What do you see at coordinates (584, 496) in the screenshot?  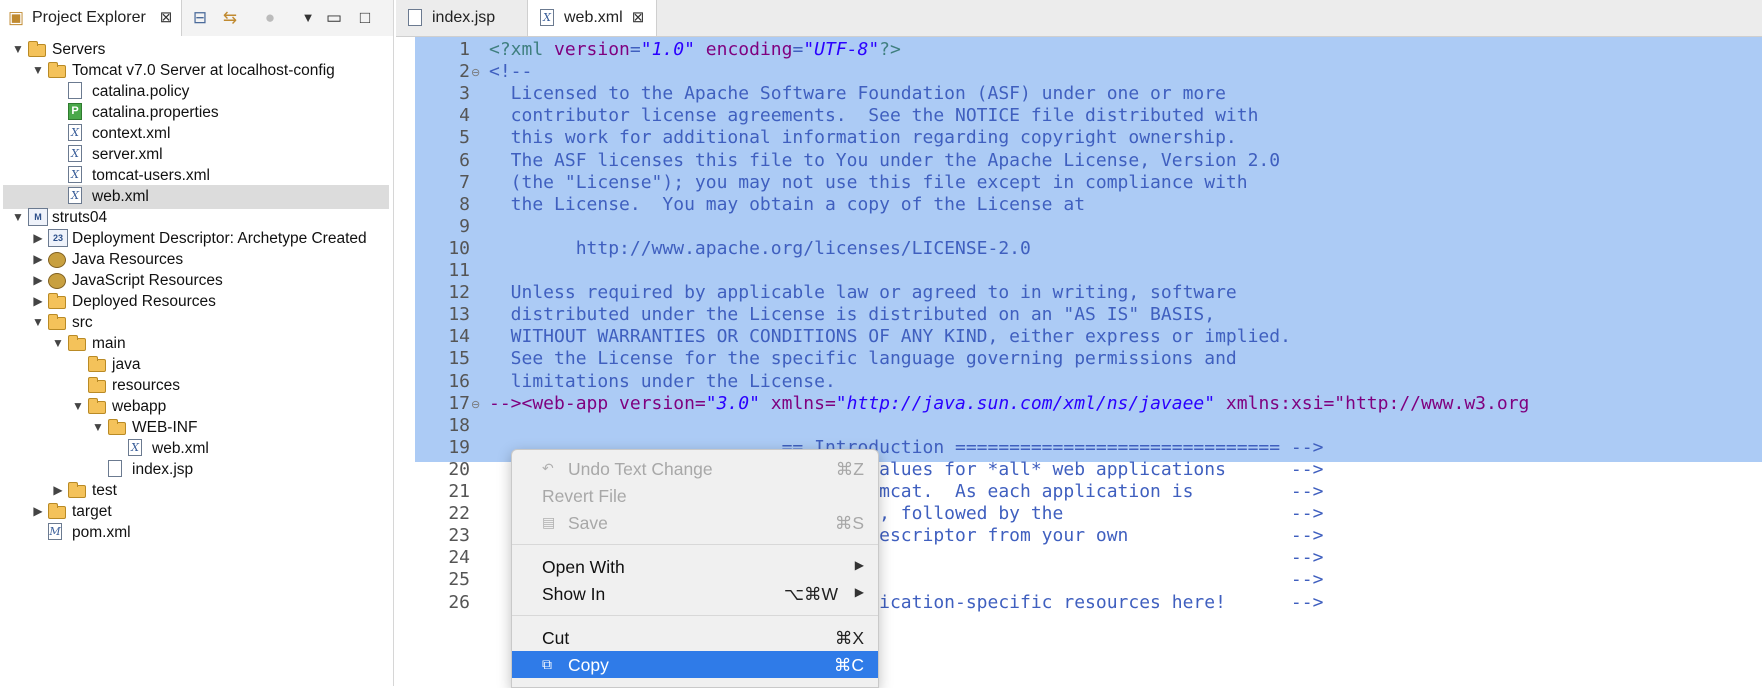 I see `menu-item-label: Revert File` at bounding box center [584, 496].